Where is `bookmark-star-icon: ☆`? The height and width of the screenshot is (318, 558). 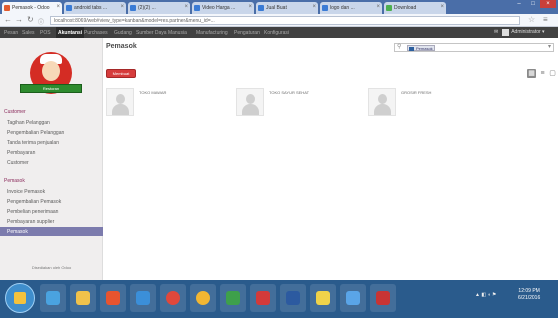 bookmark-star-icon: ☆ is located at coordinates (531, 19).